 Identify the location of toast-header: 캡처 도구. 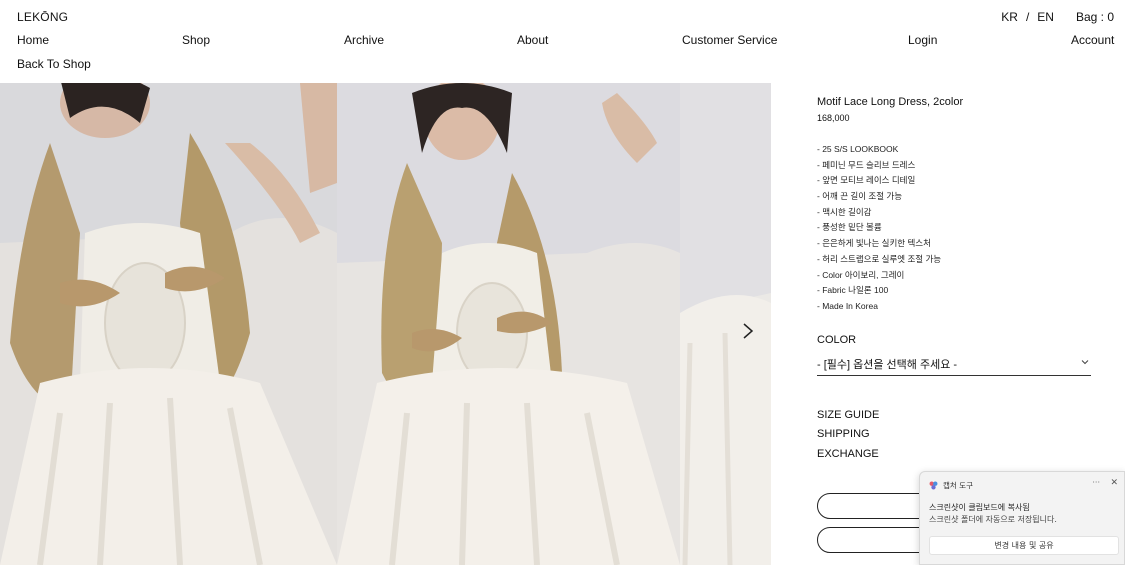
(951, 485).